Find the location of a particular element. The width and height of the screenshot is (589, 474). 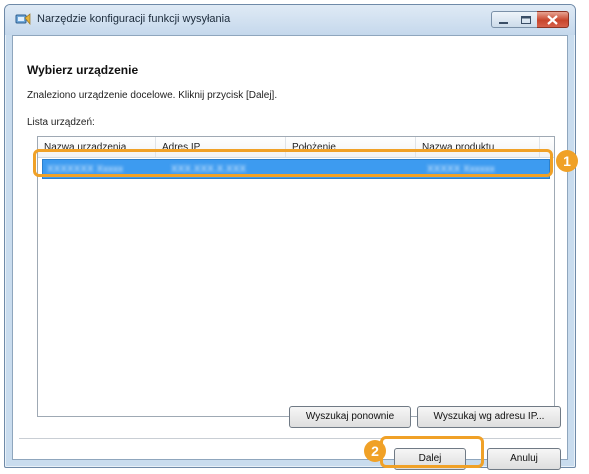

search-again-button: Wyszukaj ponownie is located at coordinates (350, 417).